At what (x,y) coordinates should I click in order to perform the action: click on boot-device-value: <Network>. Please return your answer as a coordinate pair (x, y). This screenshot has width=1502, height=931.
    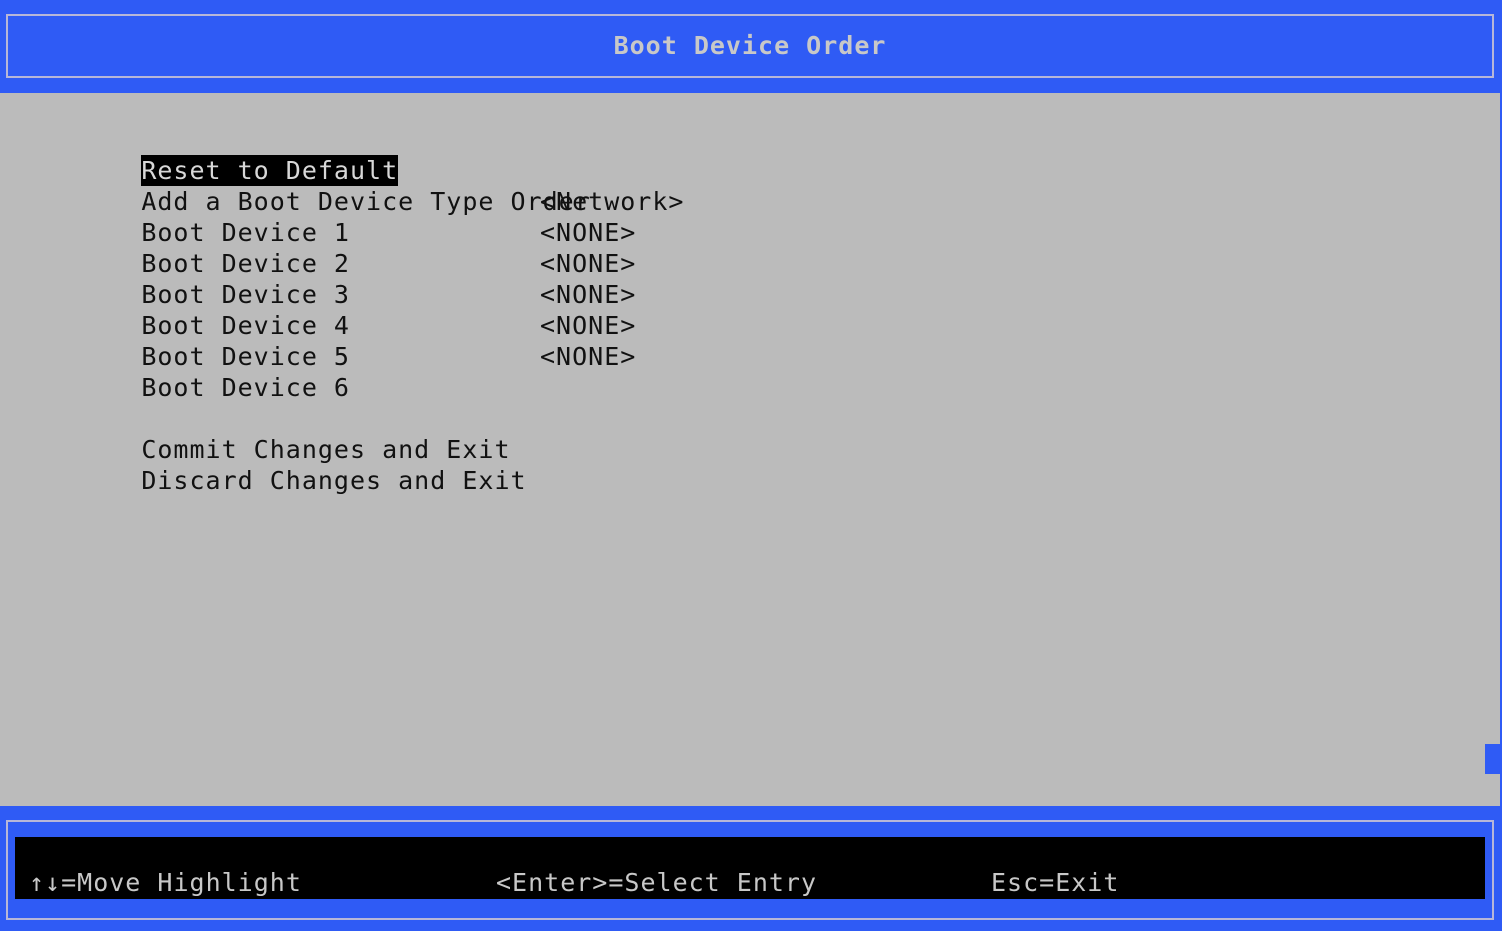
    Looking at the image, I should click on (612, 201).